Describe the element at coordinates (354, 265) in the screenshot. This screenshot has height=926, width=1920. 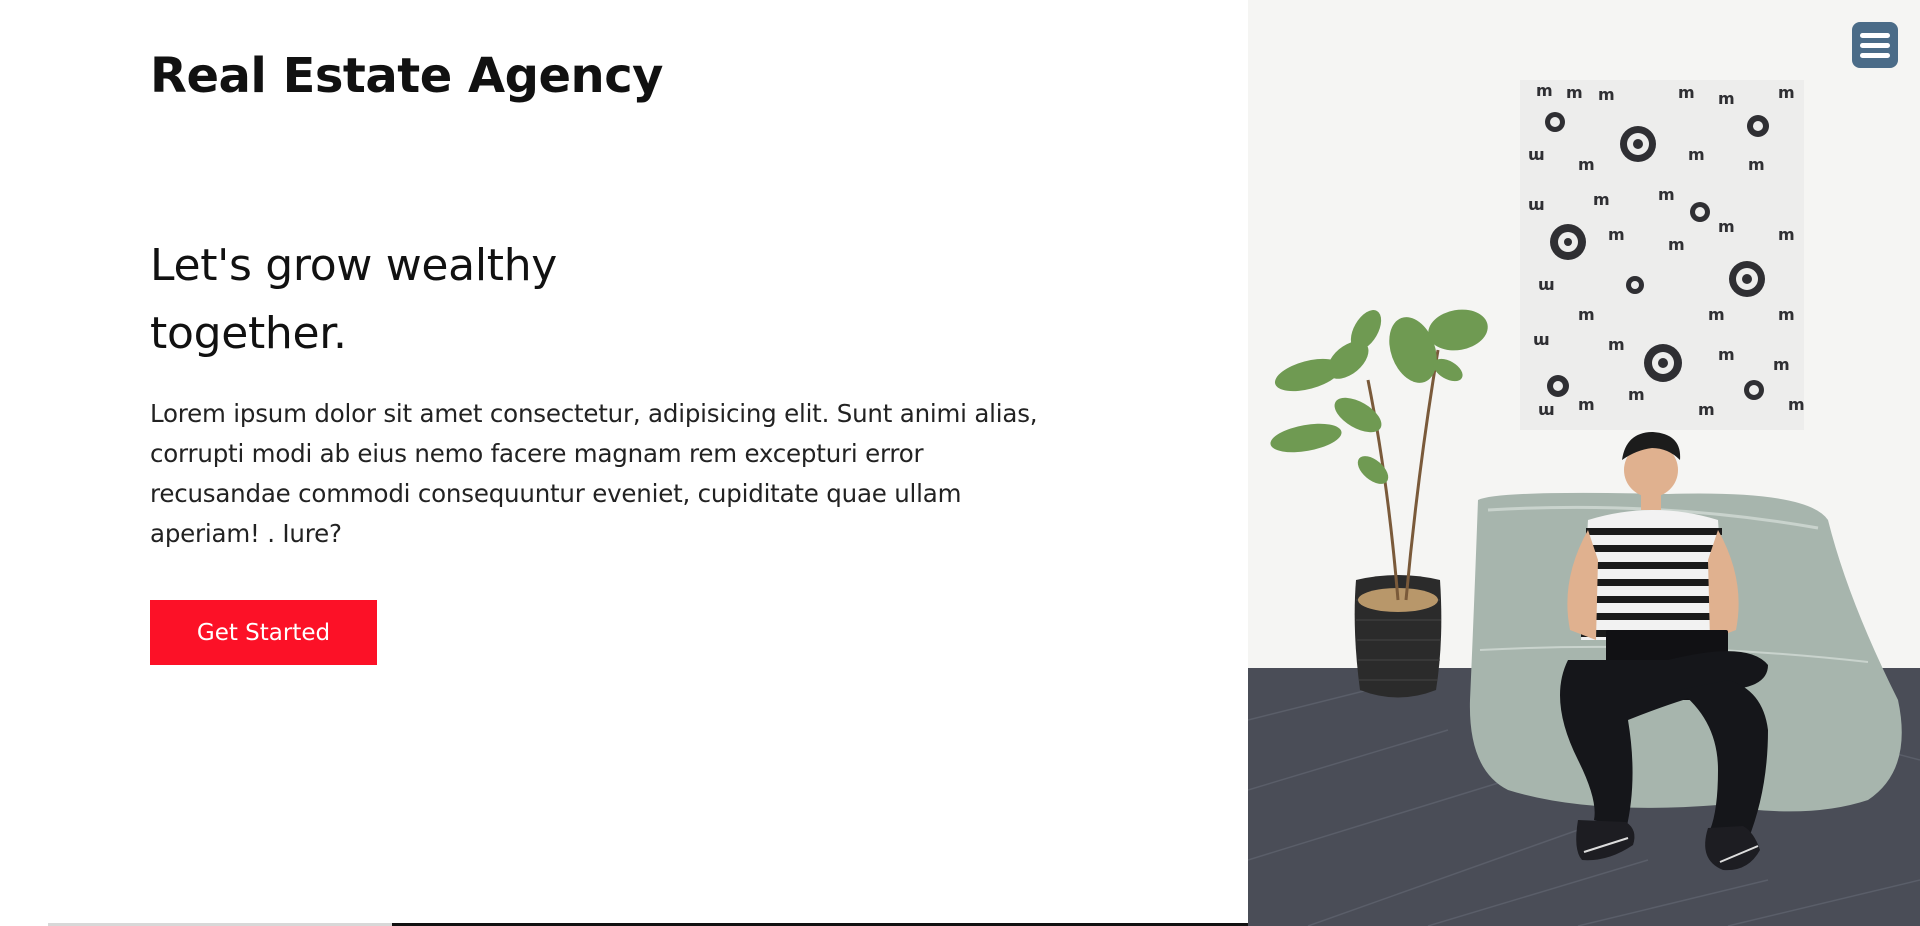
I see `headline-line-1: Let's grow wealthy` at that location.